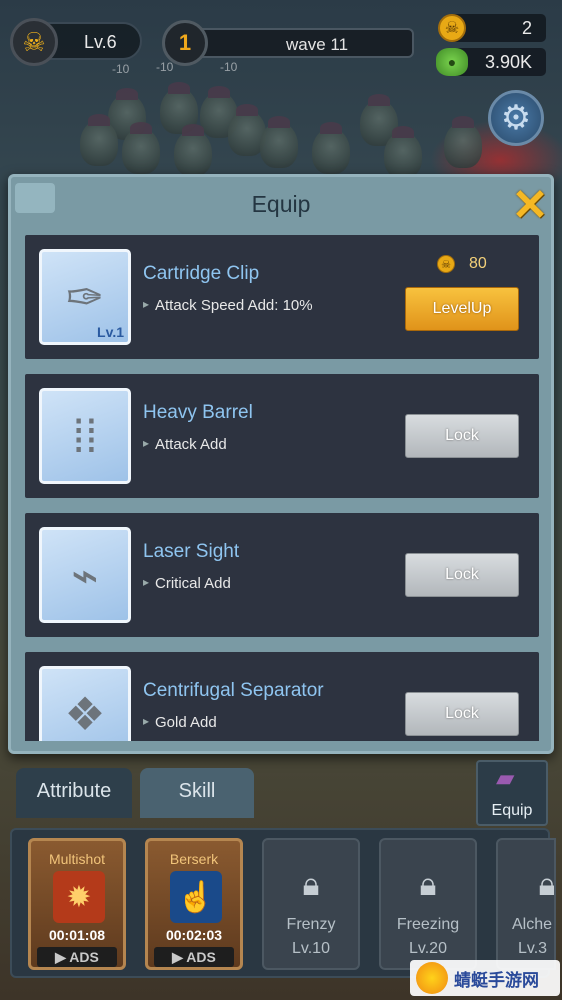 The image size is (562, 1000). Describe the element at coordinates (201, 273) in the screenshot. I see `equipment-name: Cartridge Clip` at that location.